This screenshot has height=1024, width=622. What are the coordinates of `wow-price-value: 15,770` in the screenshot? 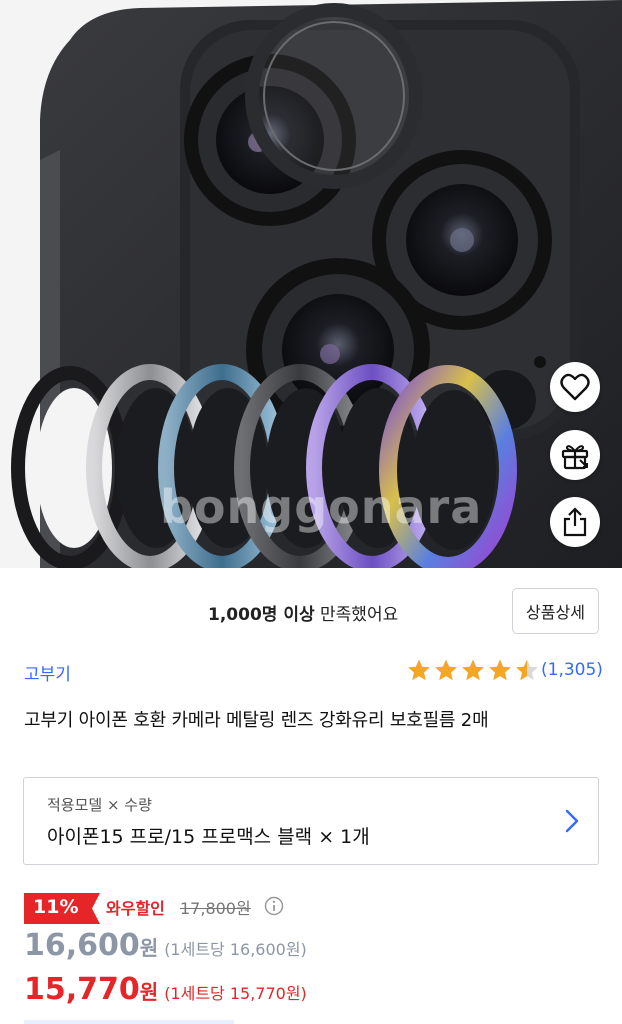 It's located at (82, 989).